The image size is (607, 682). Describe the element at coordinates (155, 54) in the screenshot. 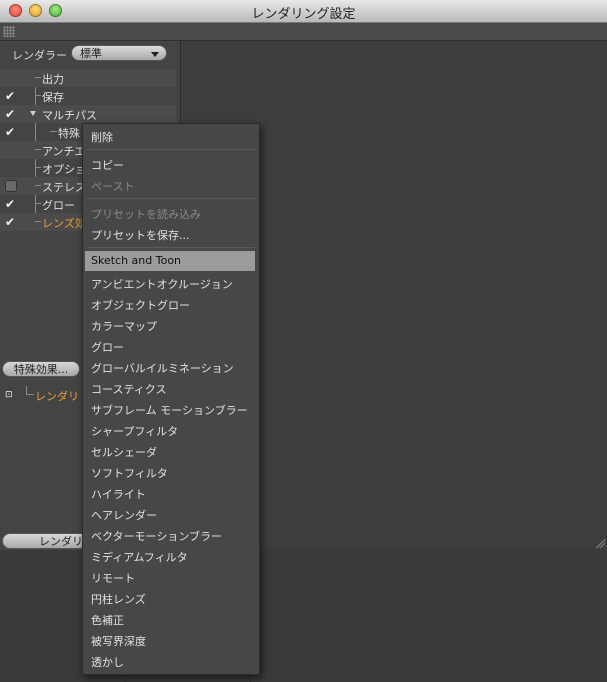

I see `chevron-down-icon` at that location.